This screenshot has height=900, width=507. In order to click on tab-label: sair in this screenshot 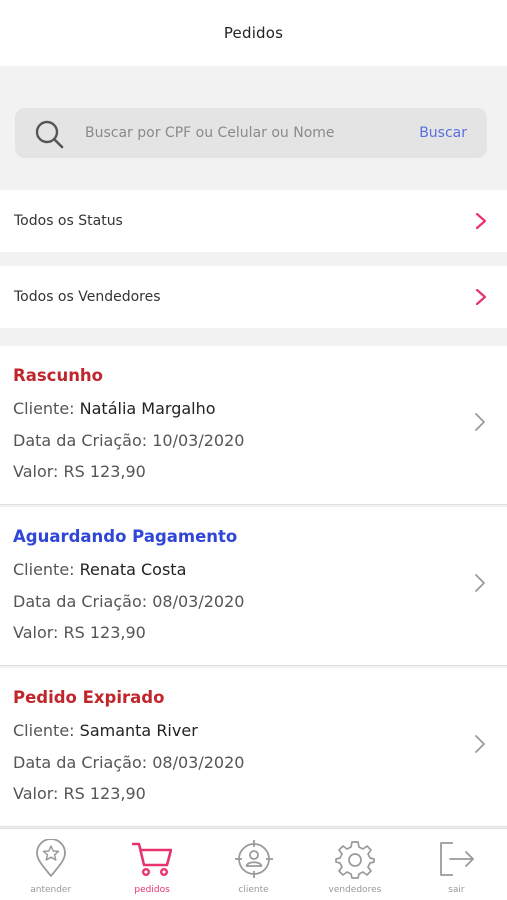, I will do `click(456, 890)`.